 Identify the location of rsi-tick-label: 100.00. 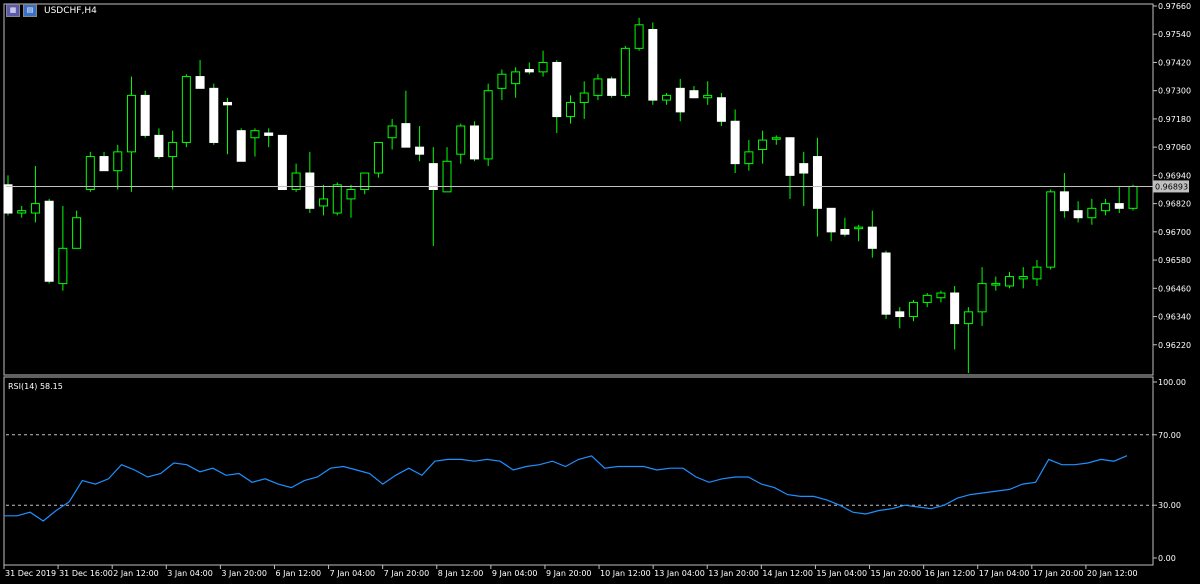
(1172, 382).